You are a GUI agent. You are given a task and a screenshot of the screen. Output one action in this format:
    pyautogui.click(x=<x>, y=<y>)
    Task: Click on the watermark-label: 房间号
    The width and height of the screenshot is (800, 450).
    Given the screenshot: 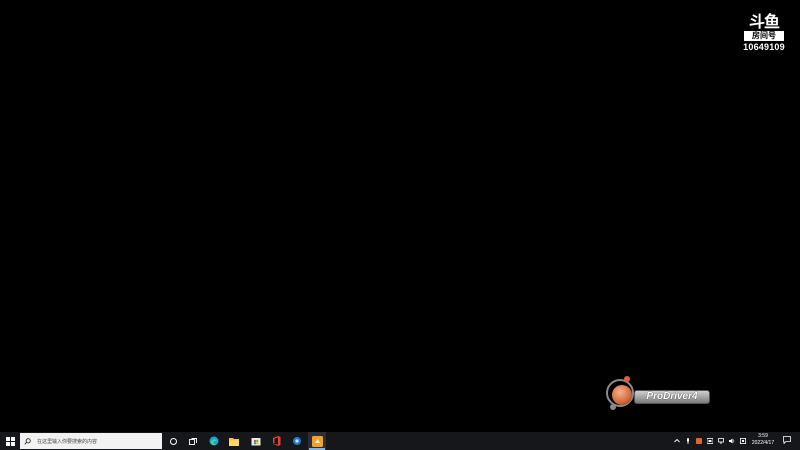 What is the action you would take?
    pyautogui.click(x=764, y=36)
    